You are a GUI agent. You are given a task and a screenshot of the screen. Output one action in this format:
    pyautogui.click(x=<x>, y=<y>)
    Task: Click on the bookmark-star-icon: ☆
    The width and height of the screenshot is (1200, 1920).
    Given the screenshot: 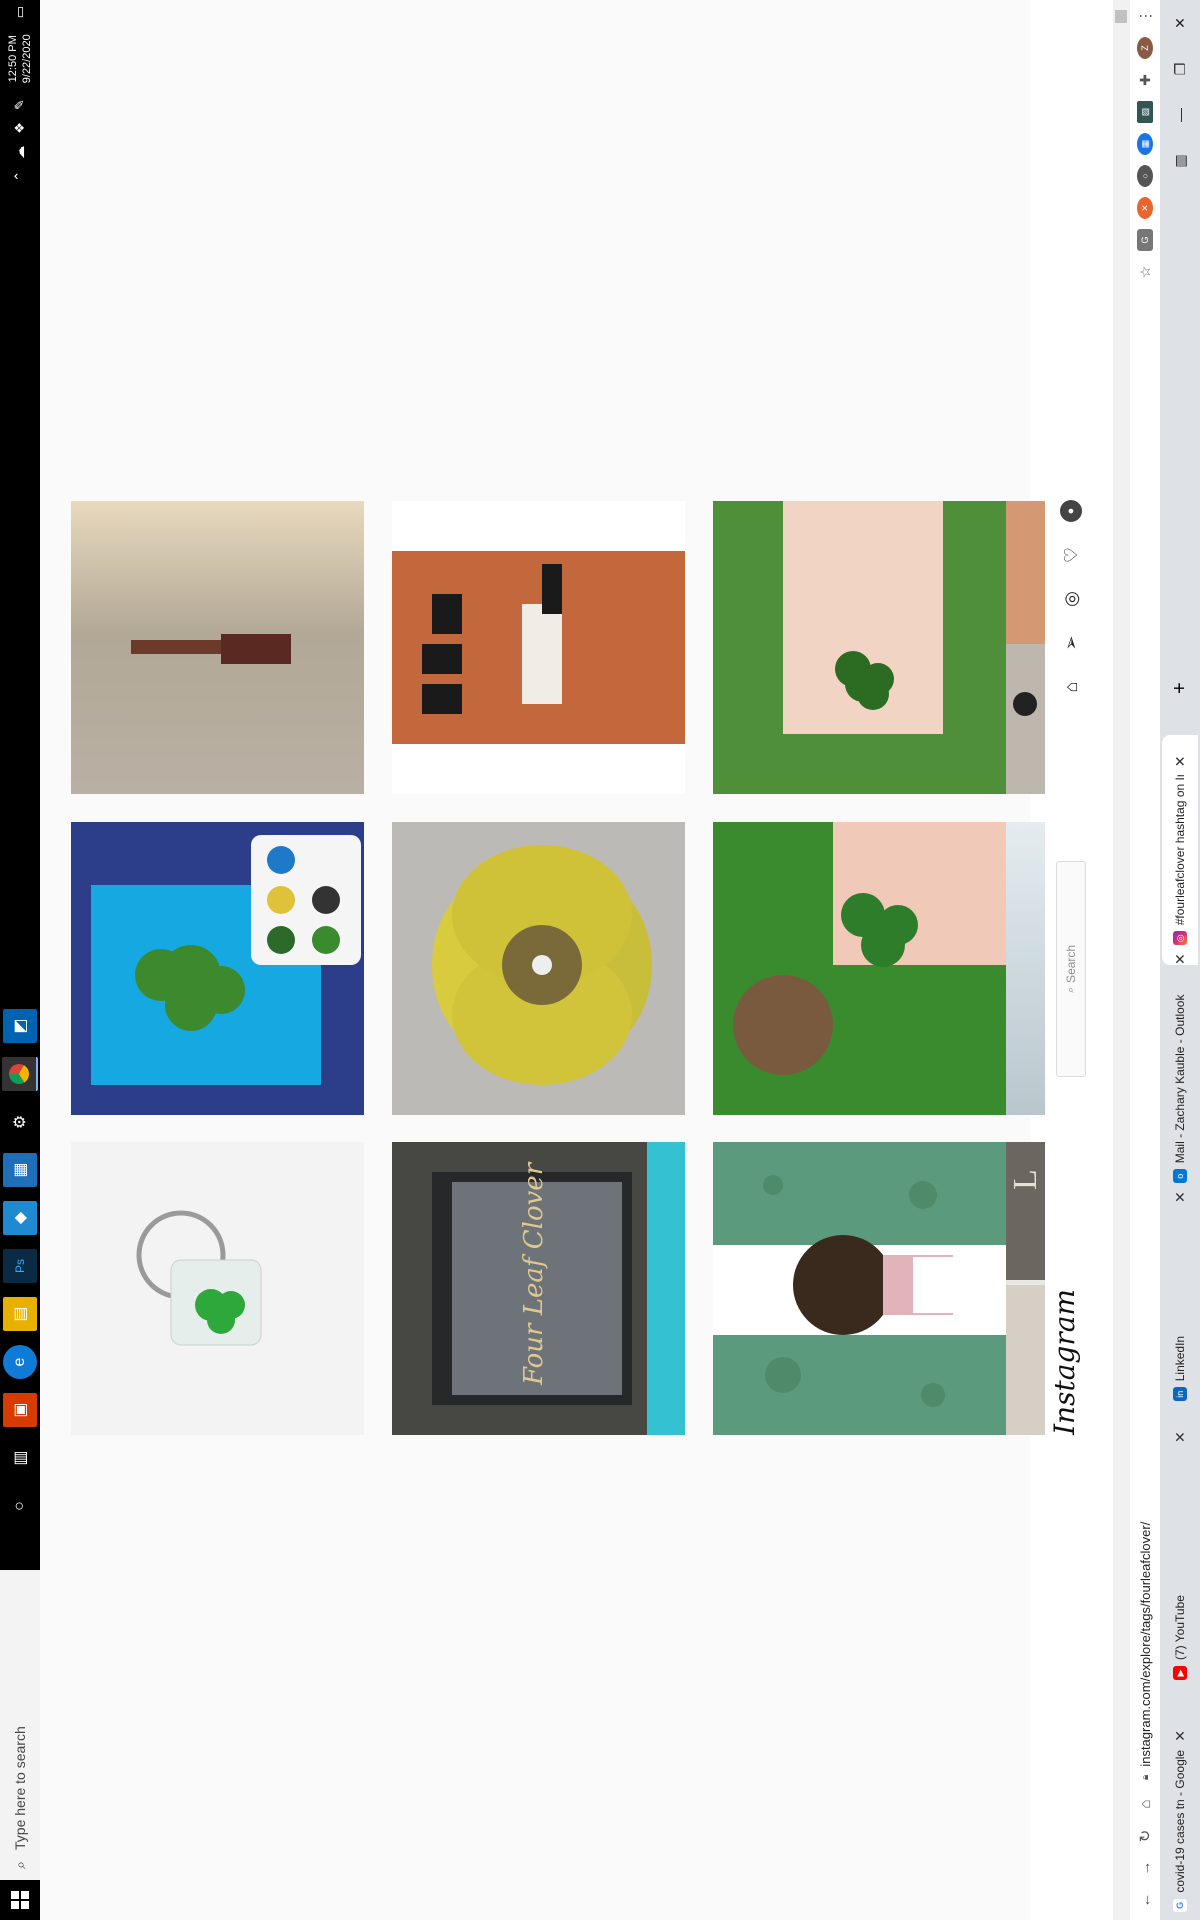 What is the action you would take?
    pyautogui.click(x=1145, y=272)
    